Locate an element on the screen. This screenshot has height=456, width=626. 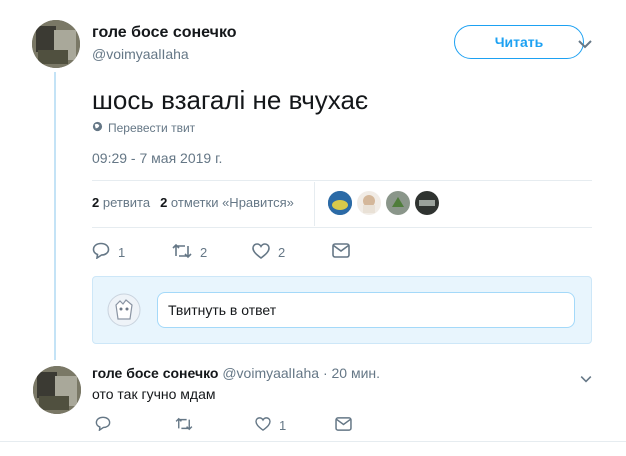
author-avatar is located at coordinates (56, 44).